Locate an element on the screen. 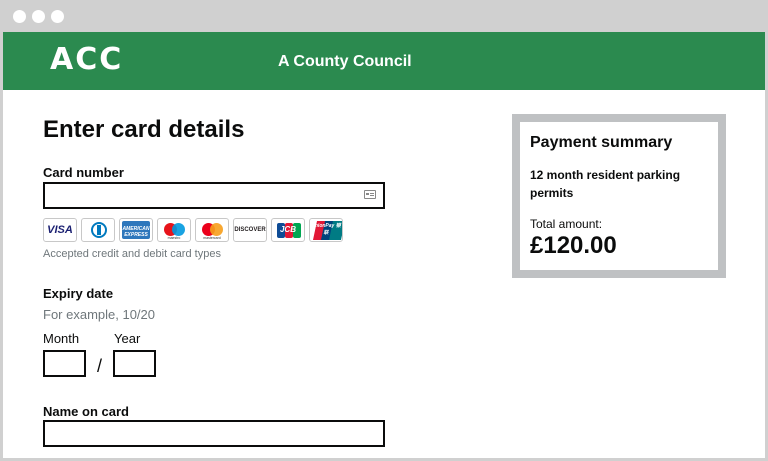 This screenshot has height=461, width=768. maestro-logo-icon: maestro is located at coordinates (174, 230).